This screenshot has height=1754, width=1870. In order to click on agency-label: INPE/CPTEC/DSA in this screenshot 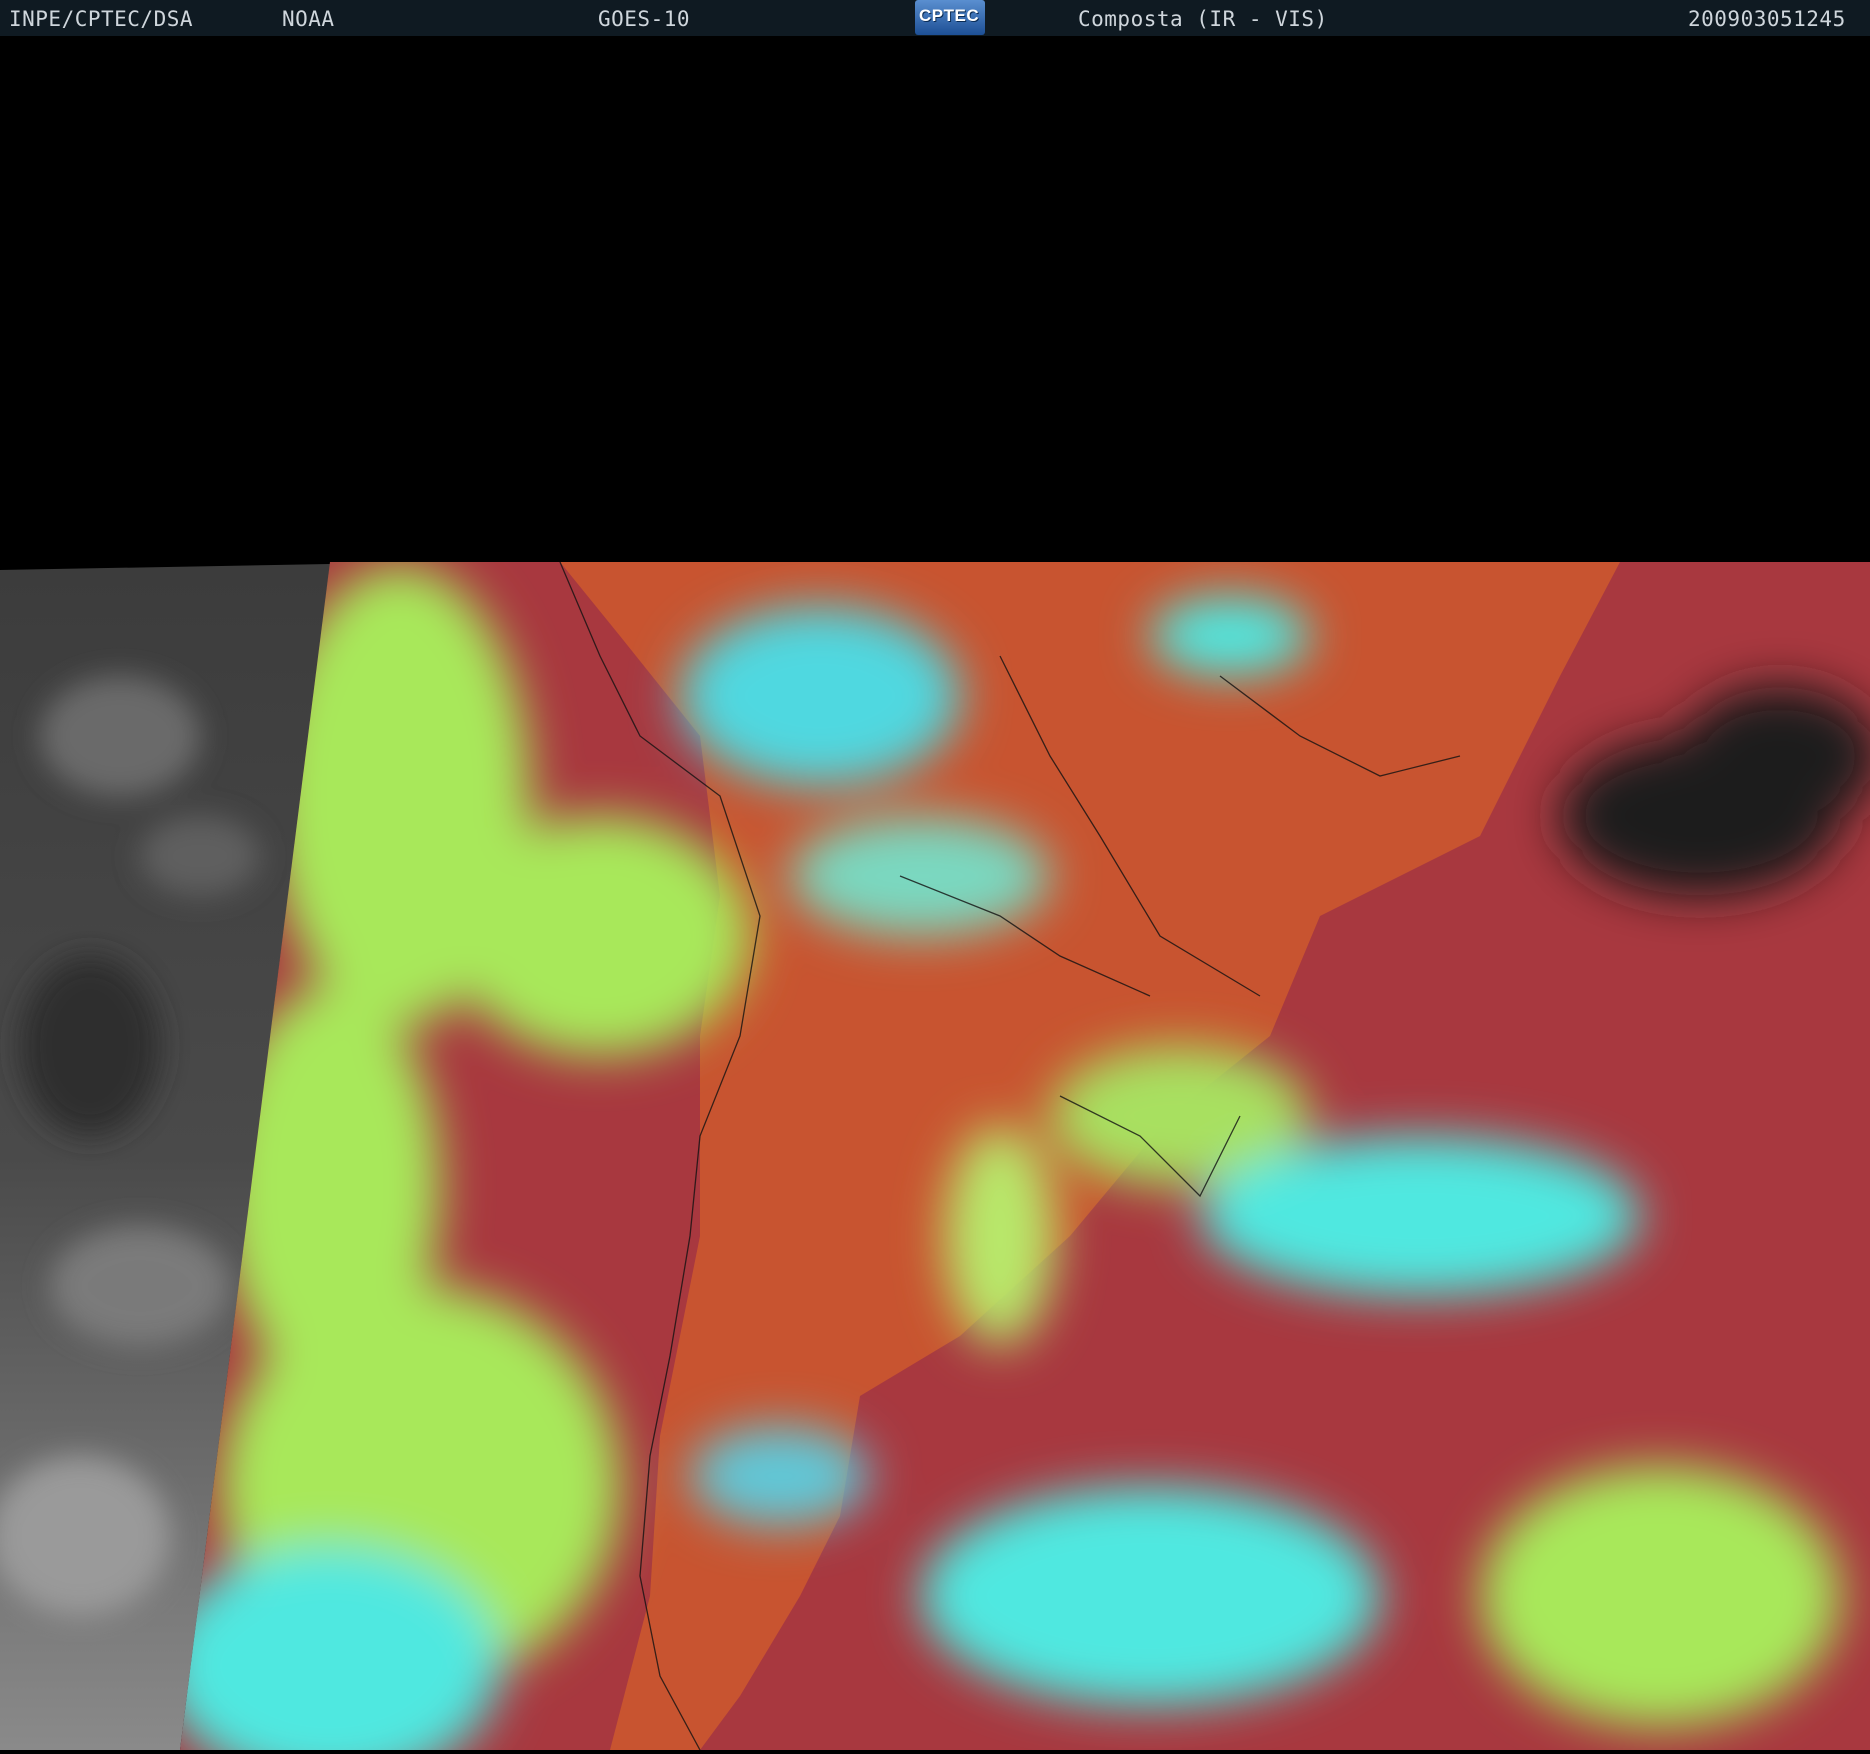, I will do `click(101, 19)`.